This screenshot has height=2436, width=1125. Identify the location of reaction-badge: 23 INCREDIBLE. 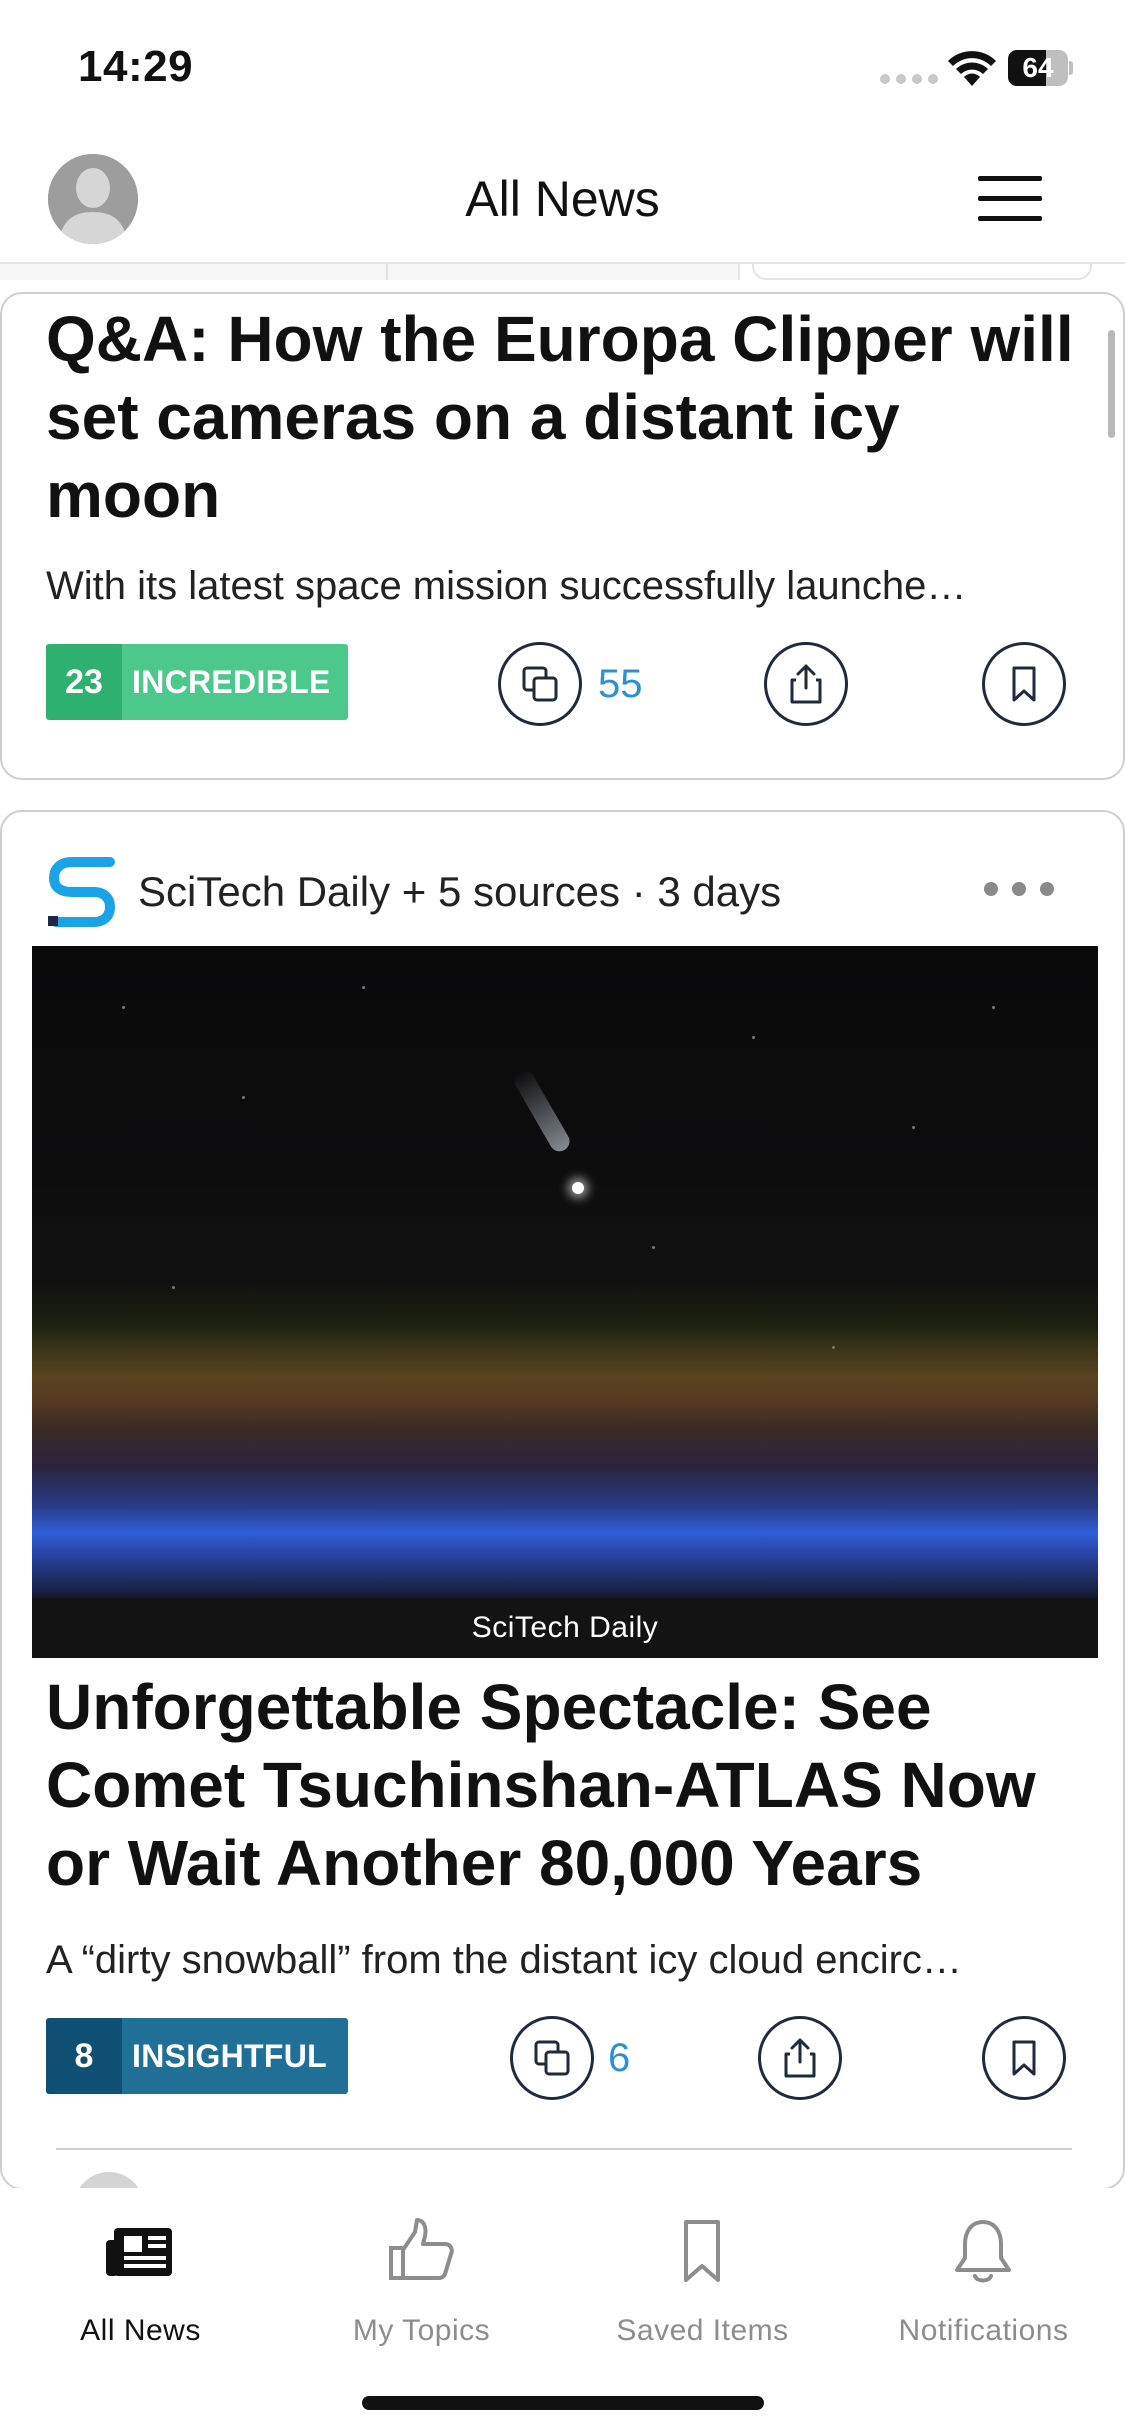
(197, 682).